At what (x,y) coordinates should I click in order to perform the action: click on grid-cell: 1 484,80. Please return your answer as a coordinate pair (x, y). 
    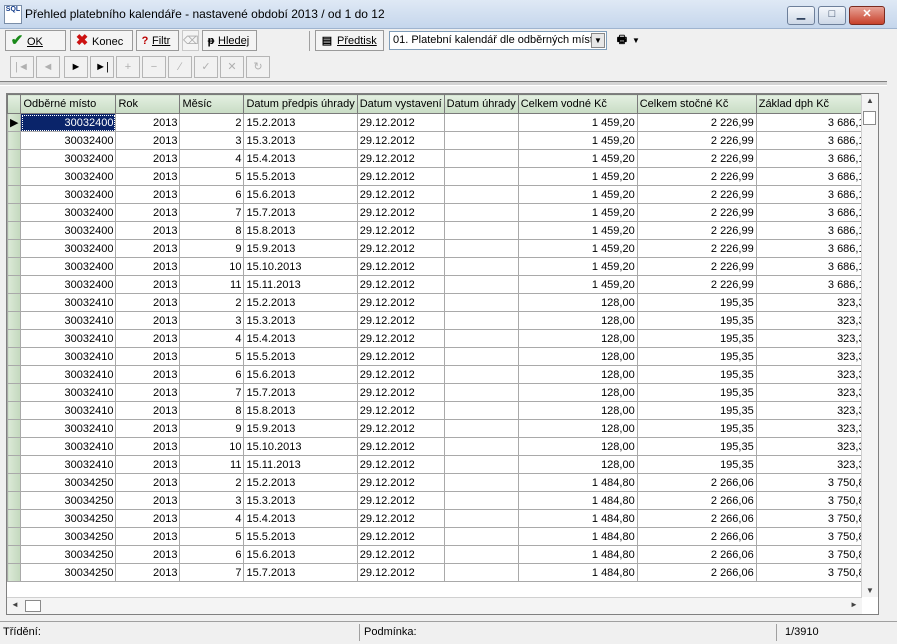
    Looking at the image, I should click on (577, 536).